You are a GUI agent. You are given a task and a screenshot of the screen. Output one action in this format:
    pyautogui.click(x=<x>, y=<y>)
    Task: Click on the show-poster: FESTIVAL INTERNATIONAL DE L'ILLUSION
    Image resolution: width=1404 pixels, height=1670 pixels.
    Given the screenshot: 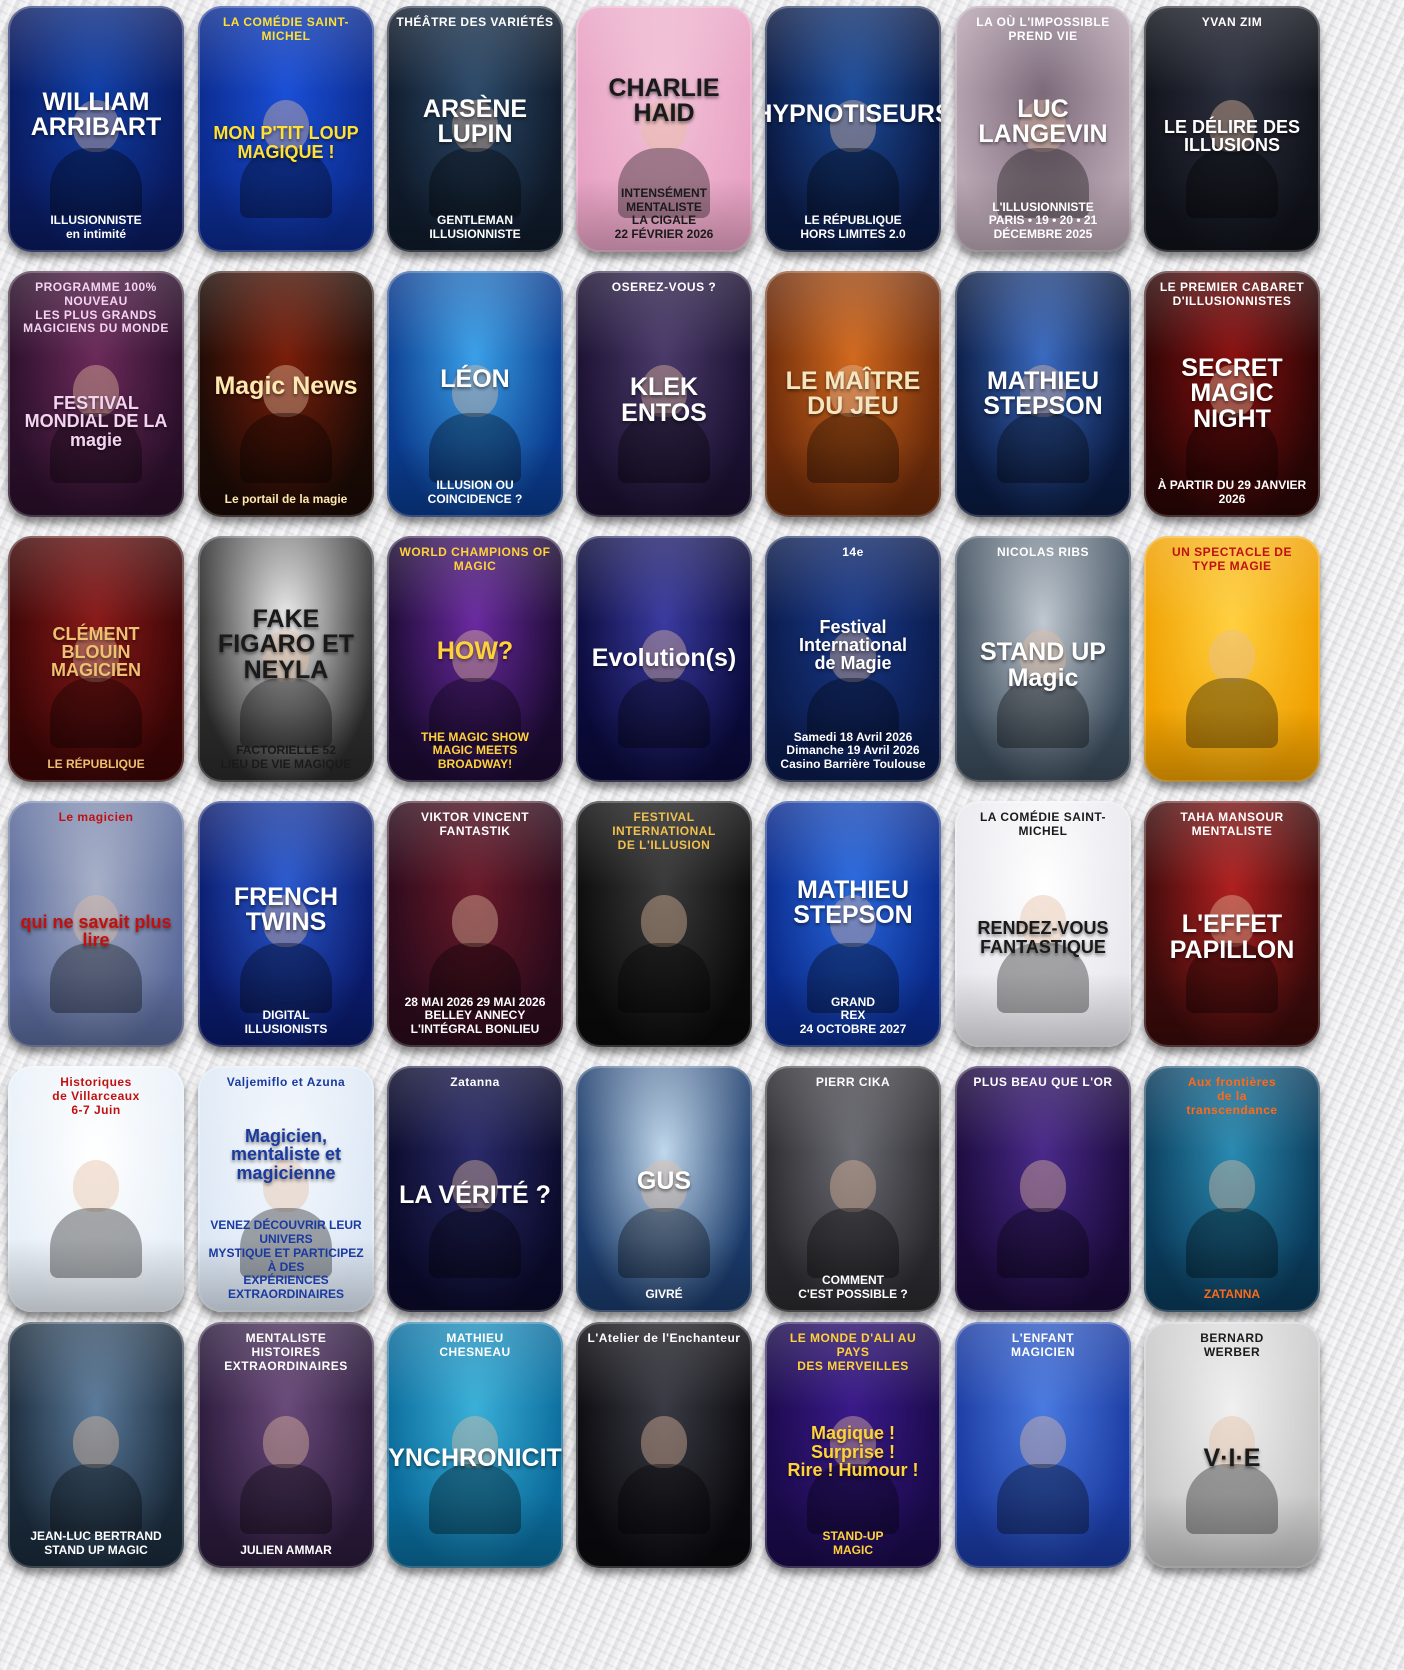 What is the action you would take?
    pyautogui.click(x=664, y=924)
    